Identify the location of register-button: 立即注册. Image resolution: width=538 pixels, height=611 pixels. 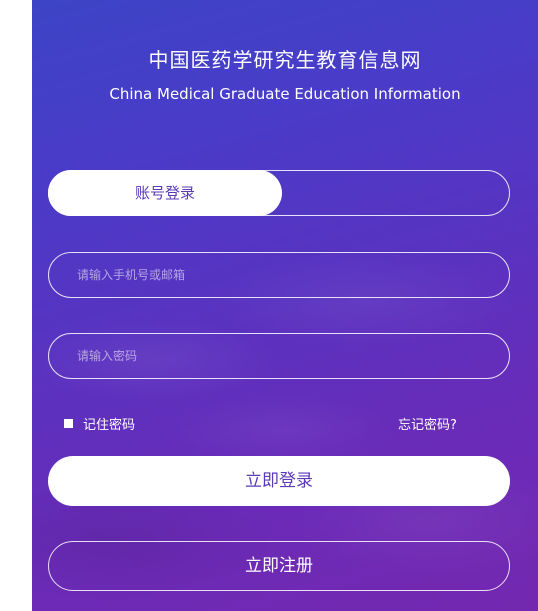
(279, 566).